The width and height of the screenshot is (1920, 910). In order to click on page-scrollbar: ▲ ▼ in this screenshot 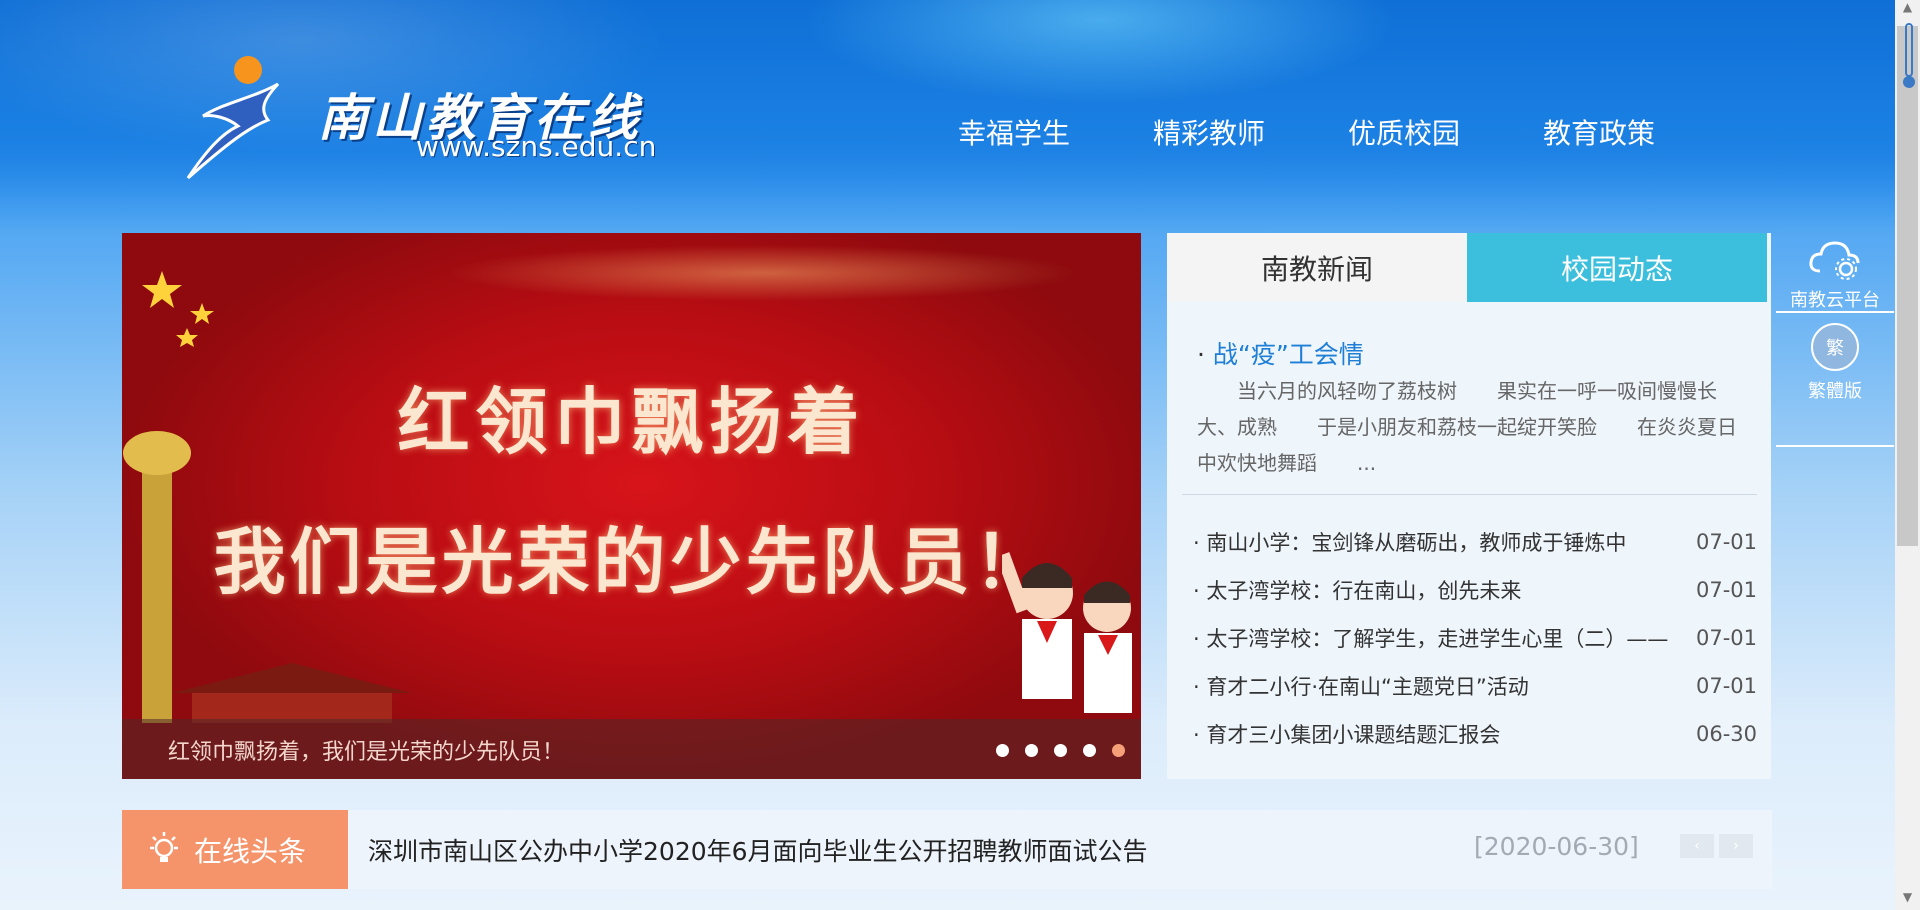, I will do `click(1907, 455)`.